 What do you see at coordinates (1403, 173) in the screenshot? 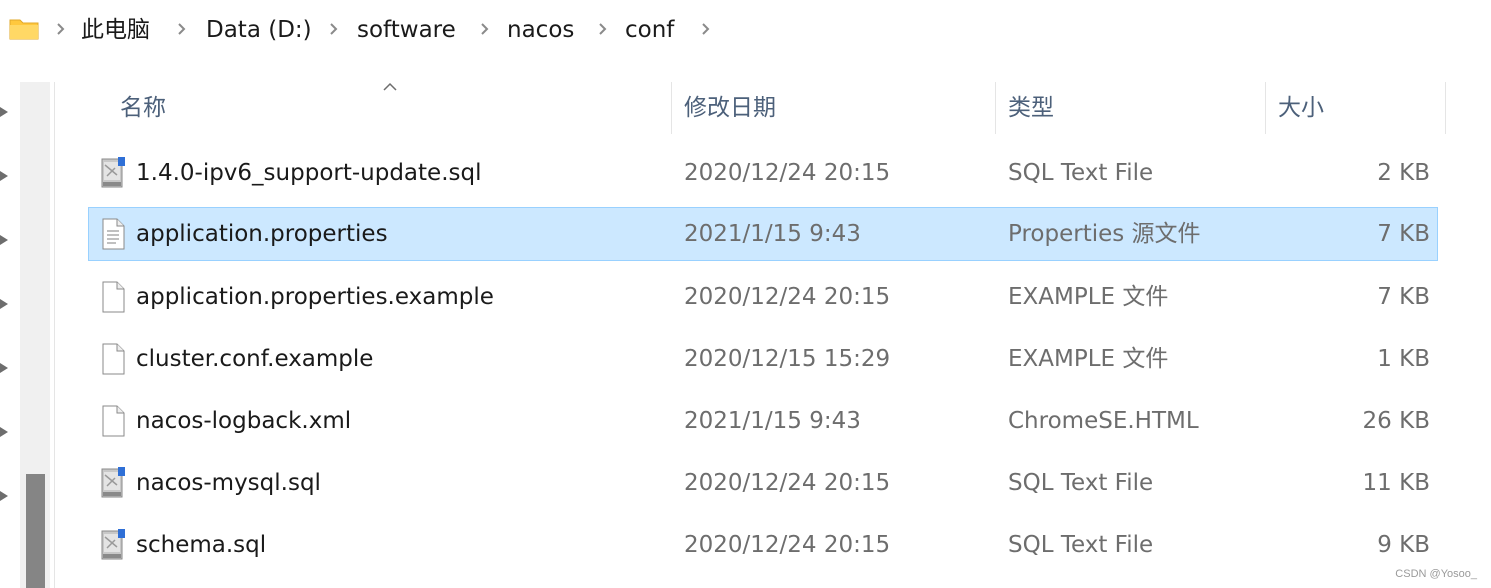
I see `file-size: 2 KB` at bounding box center [1403, 173].